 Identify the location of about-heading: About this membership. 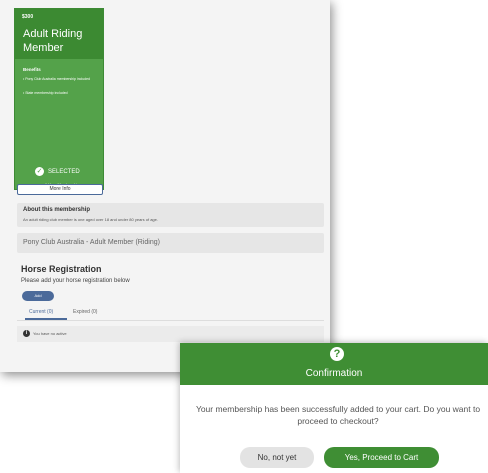
(57, 210).